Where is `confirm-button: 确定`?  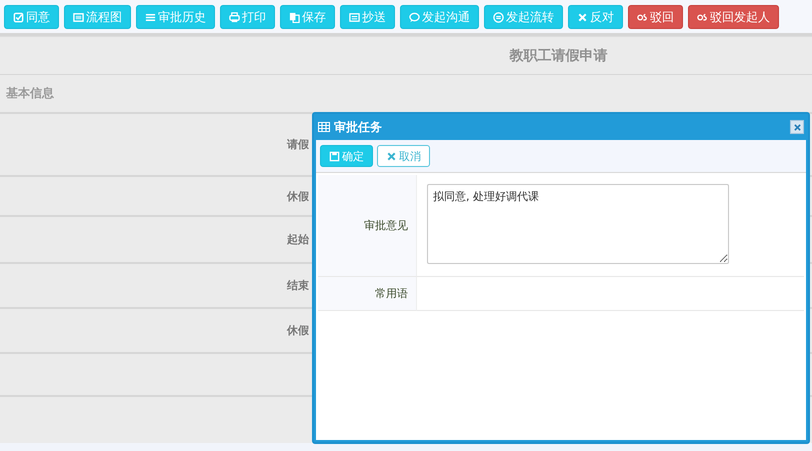 confirm-button: 确定 is located at coordinates (346, 156).